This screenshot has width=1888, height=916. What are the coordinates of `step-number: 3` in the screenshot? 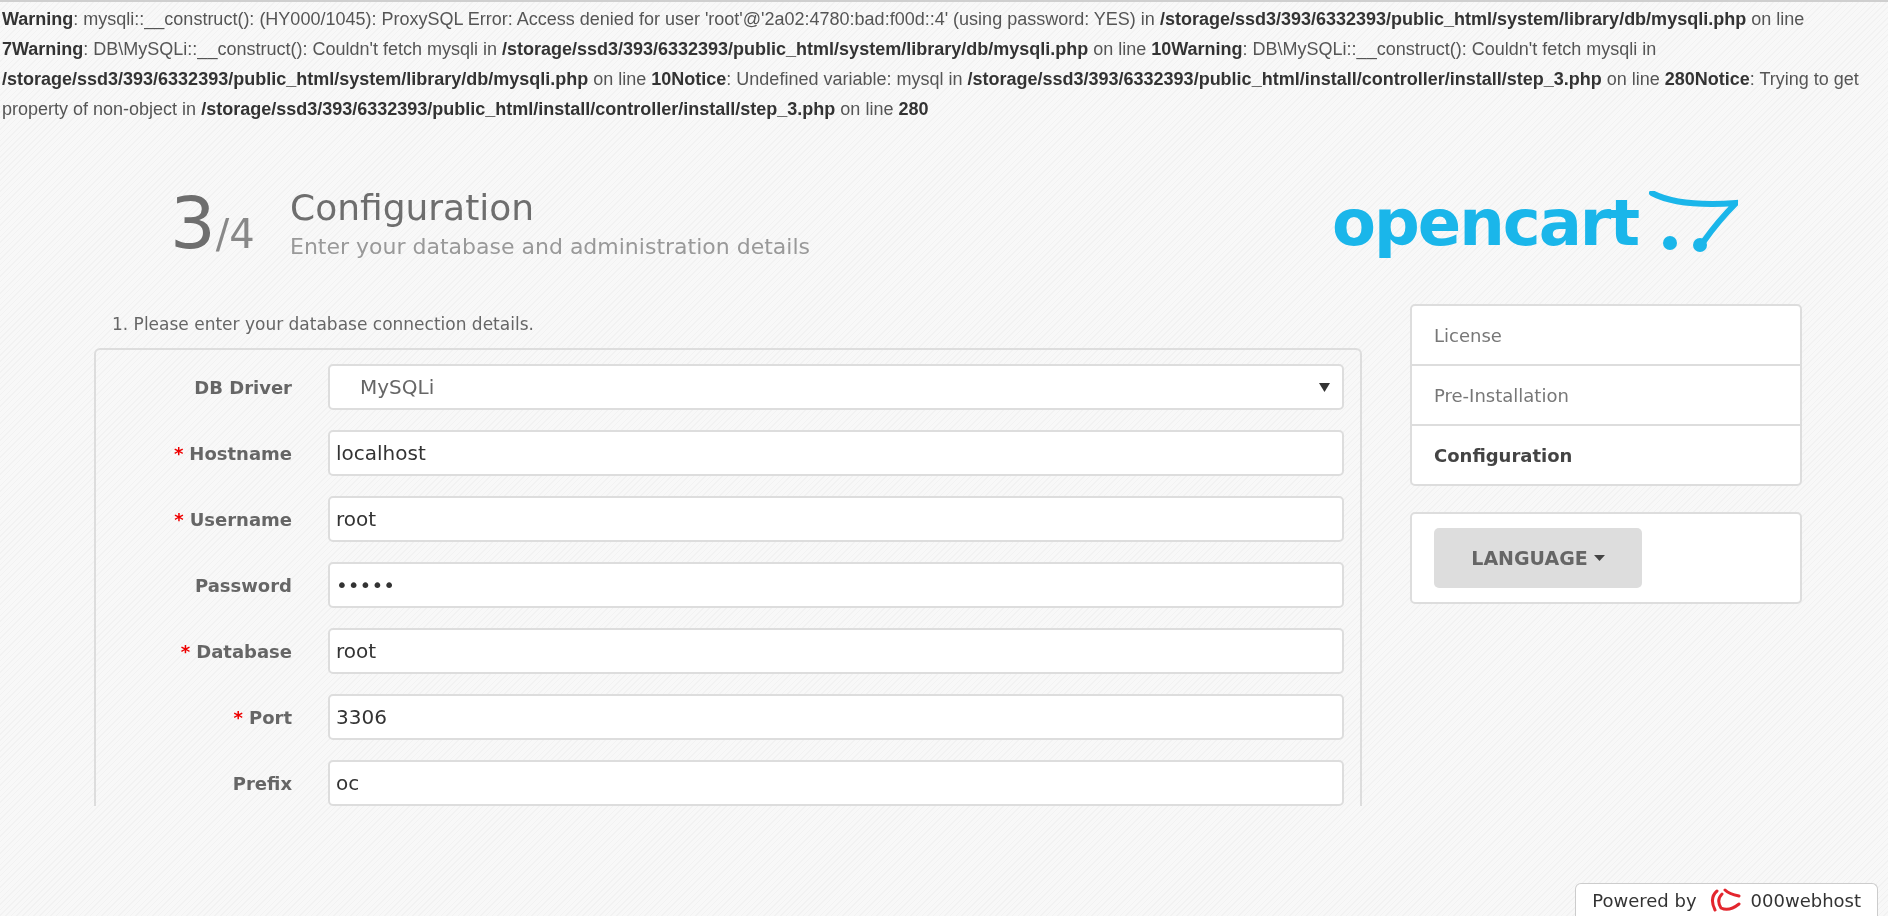 It's located at (193, 223).